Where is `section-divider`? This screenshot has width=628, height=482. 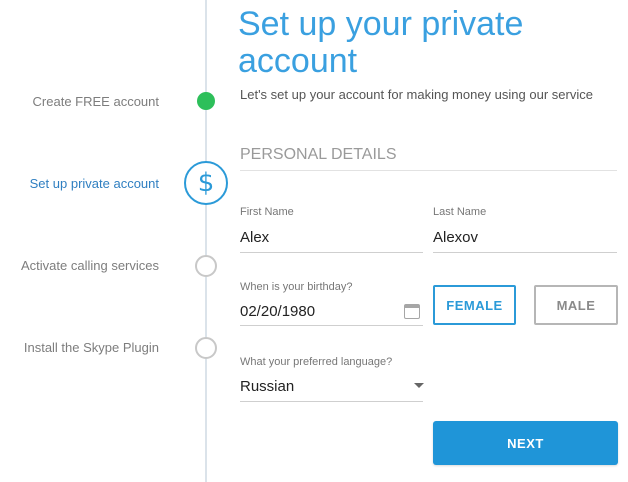
section-divider is located at coordinates (428, 170).